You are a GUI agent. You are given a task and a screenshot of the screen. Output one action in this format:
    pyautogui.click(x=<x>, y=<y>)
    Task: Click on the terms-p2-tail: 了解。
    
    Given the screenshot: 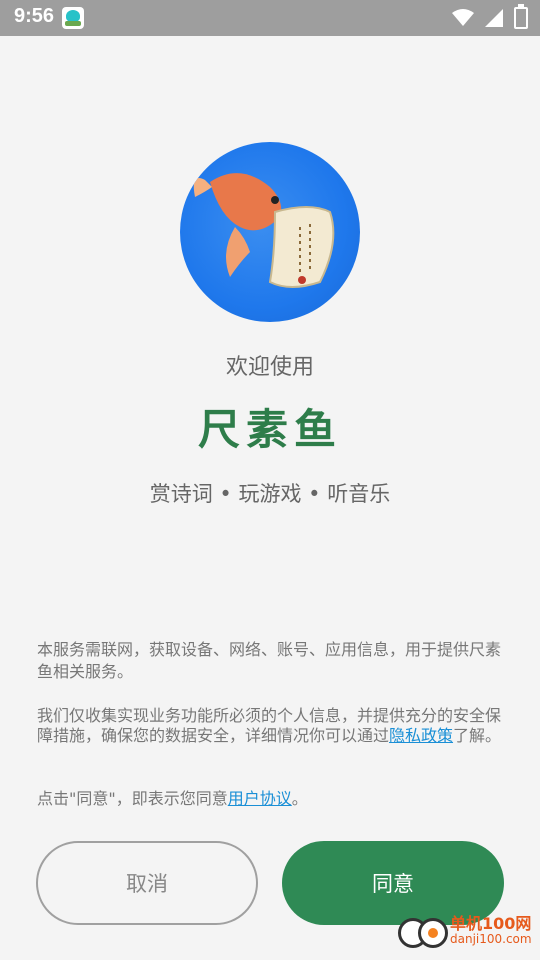 What is the action you would take?
    pyautogui.click(x=477, y=735)
    